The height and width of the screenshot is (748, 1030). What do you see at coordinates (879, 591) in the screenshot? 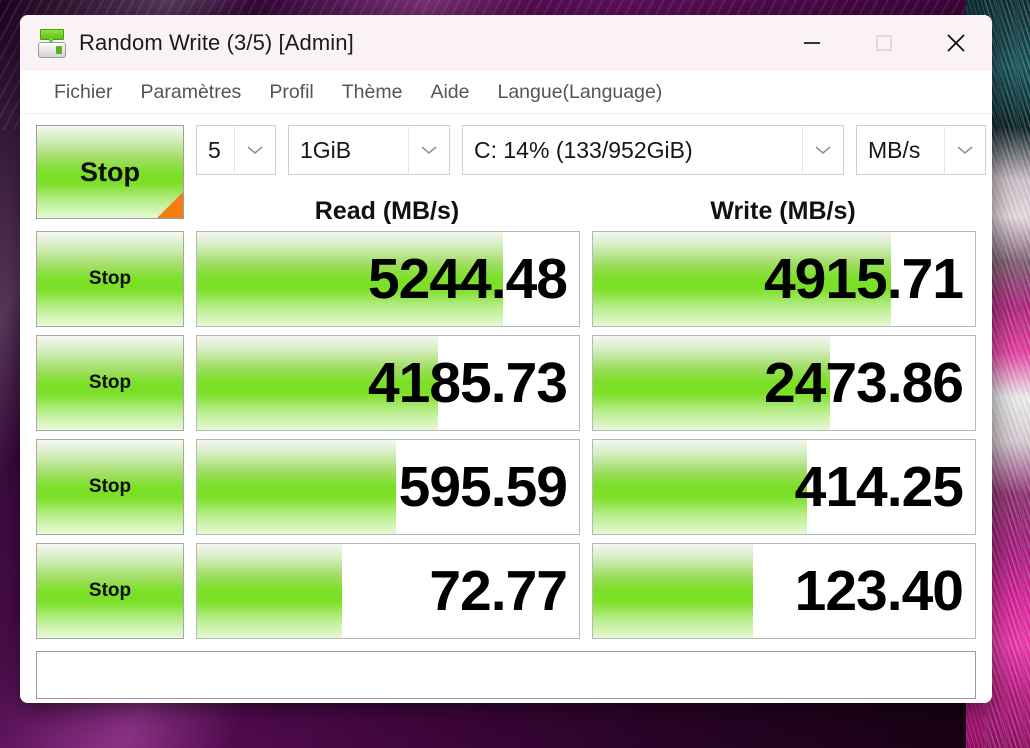
I see `write-value: 123.40` at bounding box center [879, 591].